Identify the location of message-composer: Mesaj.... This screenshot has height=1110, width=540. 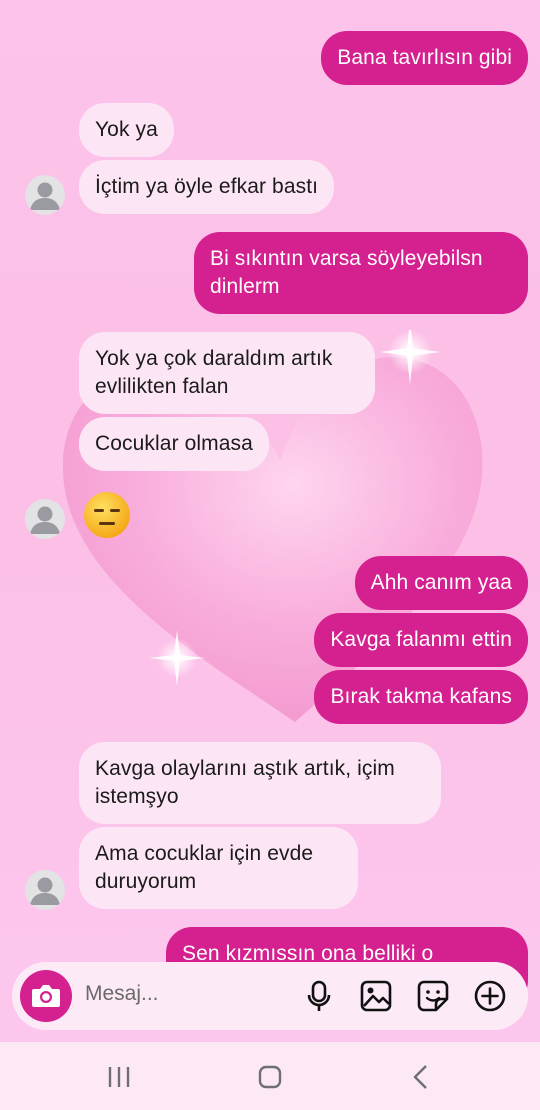
(270, 996).